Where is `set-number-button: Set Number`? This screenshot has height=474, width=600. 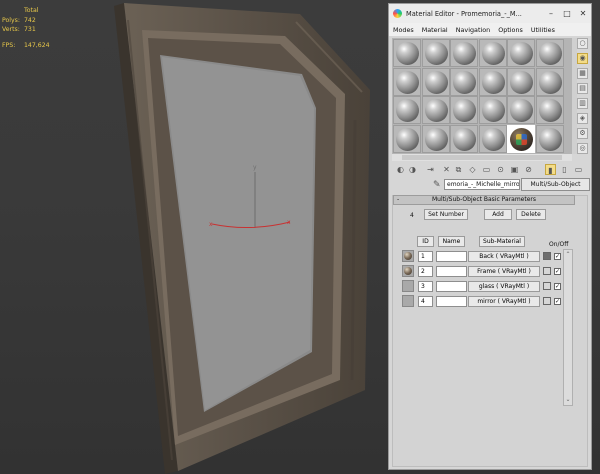
set-number-button: Set Number is located at coordinates (446, 214).